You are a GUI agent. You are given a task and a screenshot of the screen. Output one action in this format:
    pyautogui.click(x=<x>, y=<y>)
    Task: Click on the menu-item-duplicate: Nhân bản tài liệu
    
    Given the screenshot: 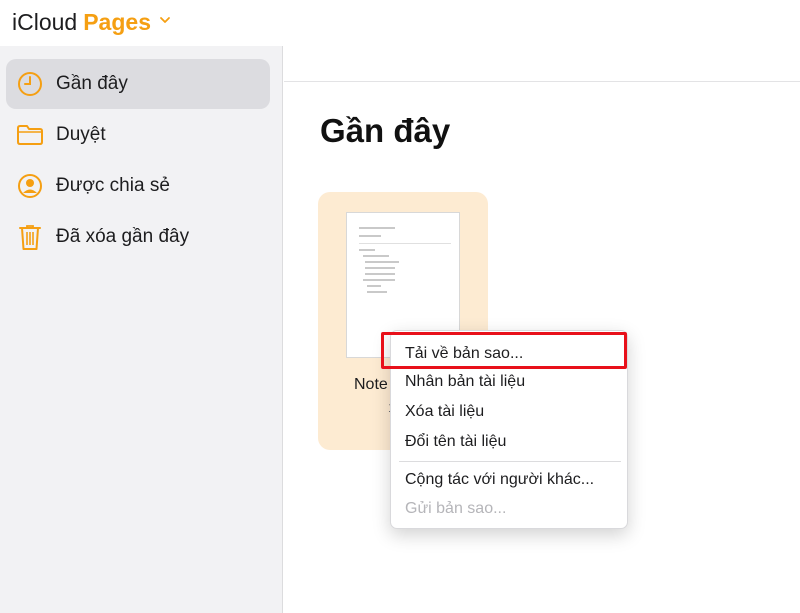 What is the action you would take?
    pyautogui.click(x=465, y=382)
    